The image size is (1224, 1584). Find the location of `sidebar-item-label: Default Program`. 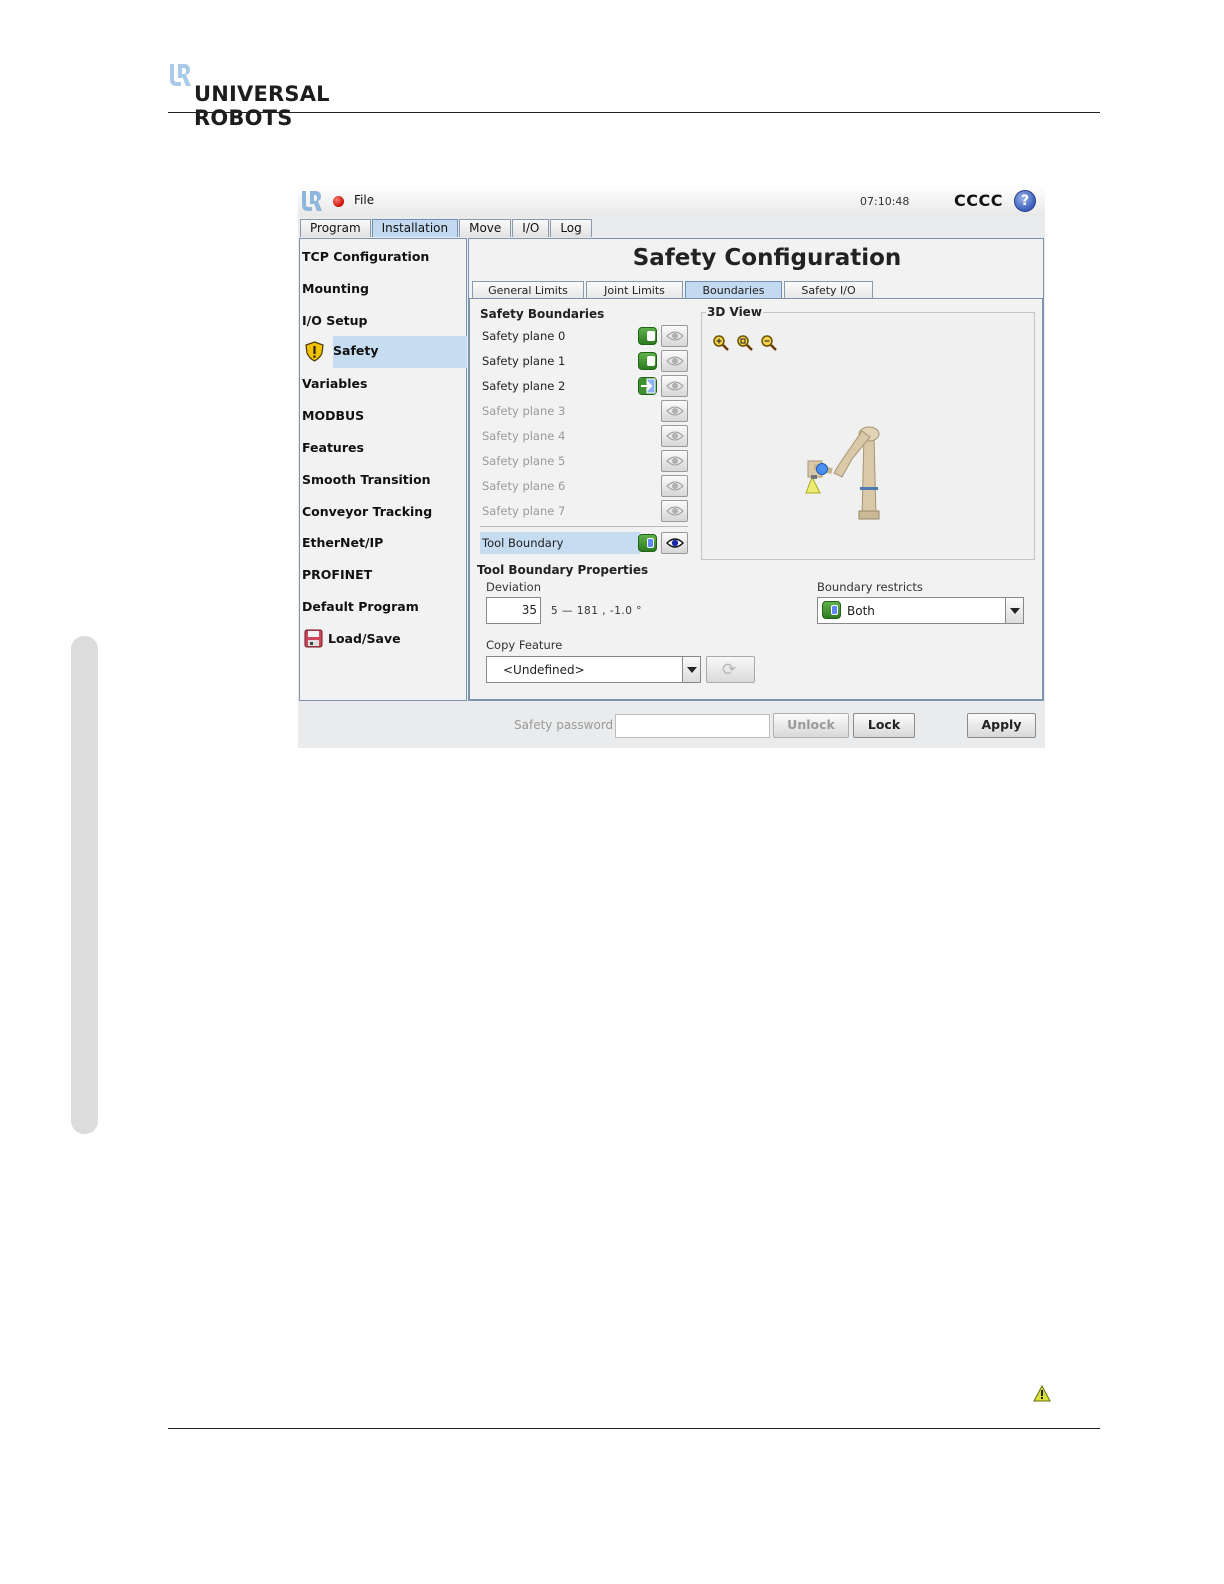

sidebar-item-label: Default Program is located at coordinates (360, 606).